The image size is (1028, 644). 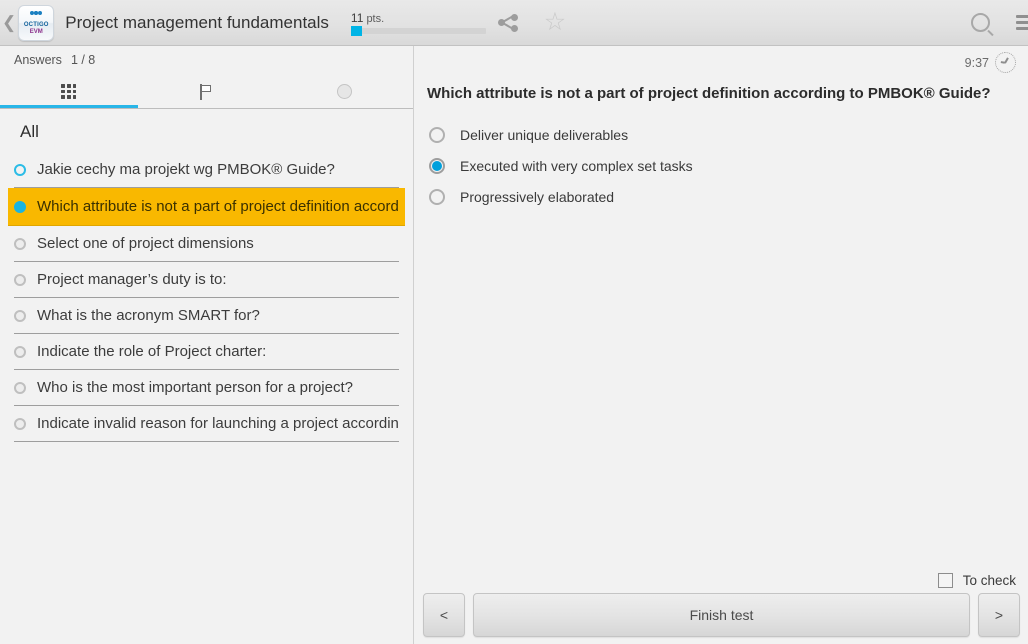 I want to click on previous-question-button: <, so click(x=444, y=615).